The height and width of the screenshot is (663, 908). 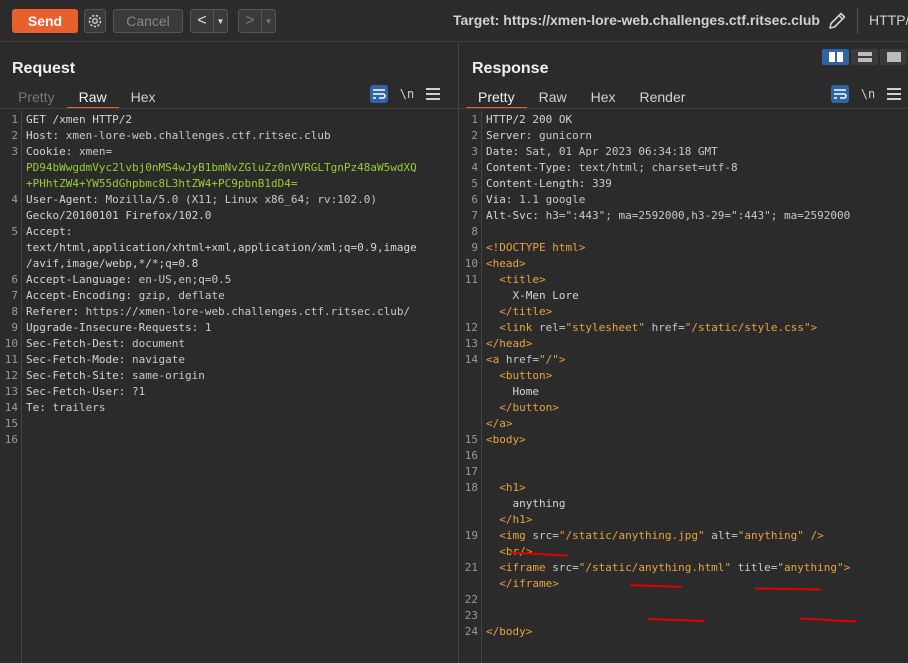 I want to click on header-value: gzip, deflate, so click(x=181, y=295).